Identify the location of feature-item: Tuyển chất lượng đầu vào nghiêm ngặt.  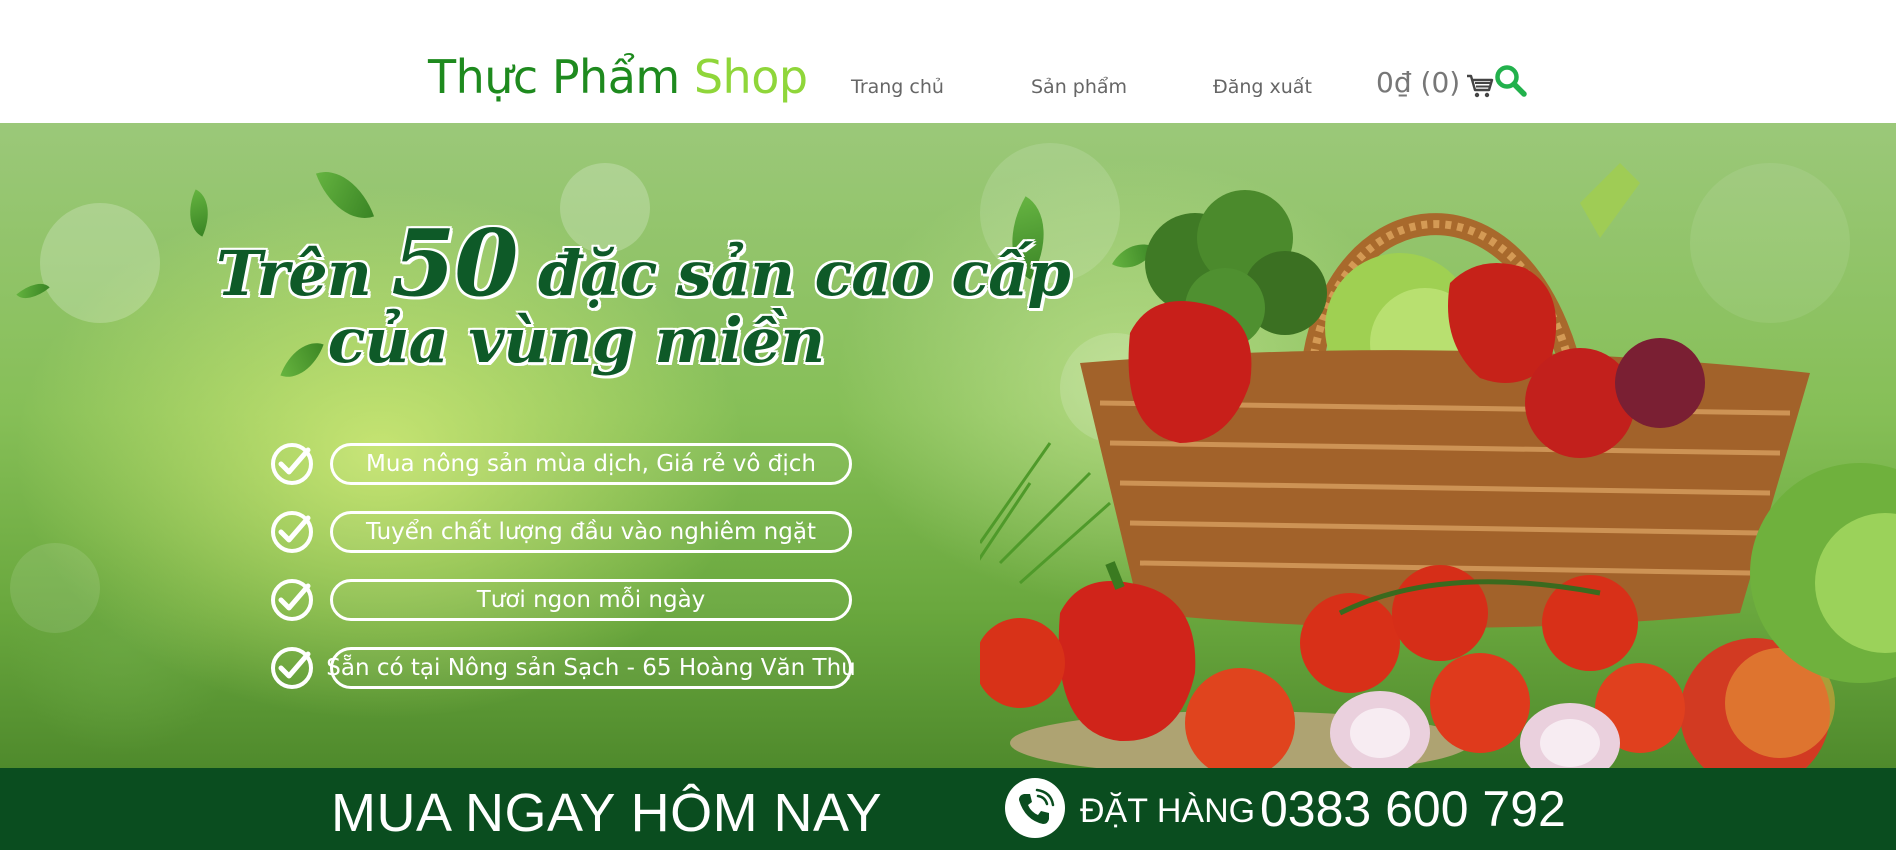
(561, 532).